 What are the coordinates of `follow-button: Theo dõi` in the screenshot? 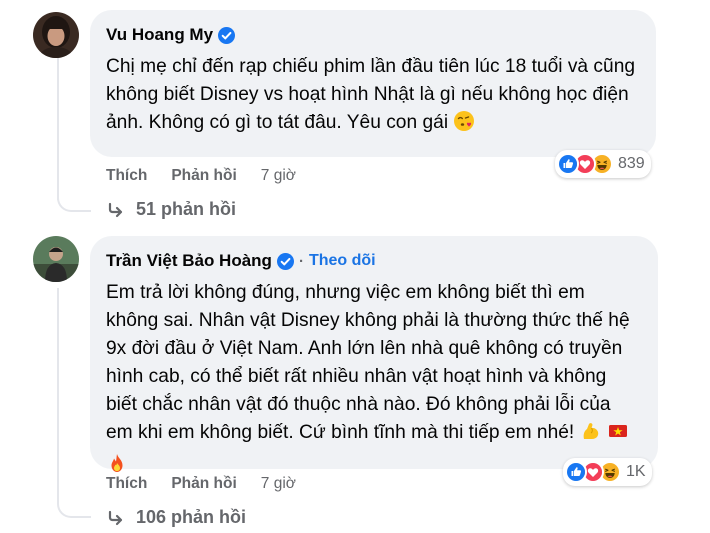 It's located at (342, 261).